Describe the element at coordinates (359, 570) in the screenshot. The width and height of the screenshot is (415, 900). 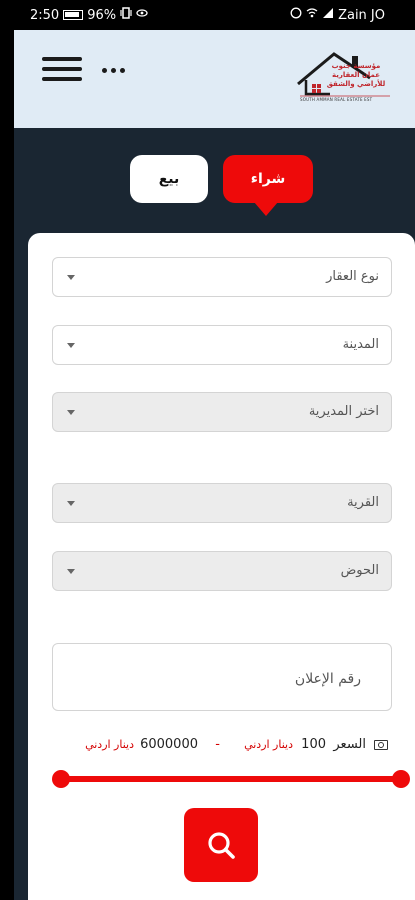
I see `basin-label: الحوض` at that location.